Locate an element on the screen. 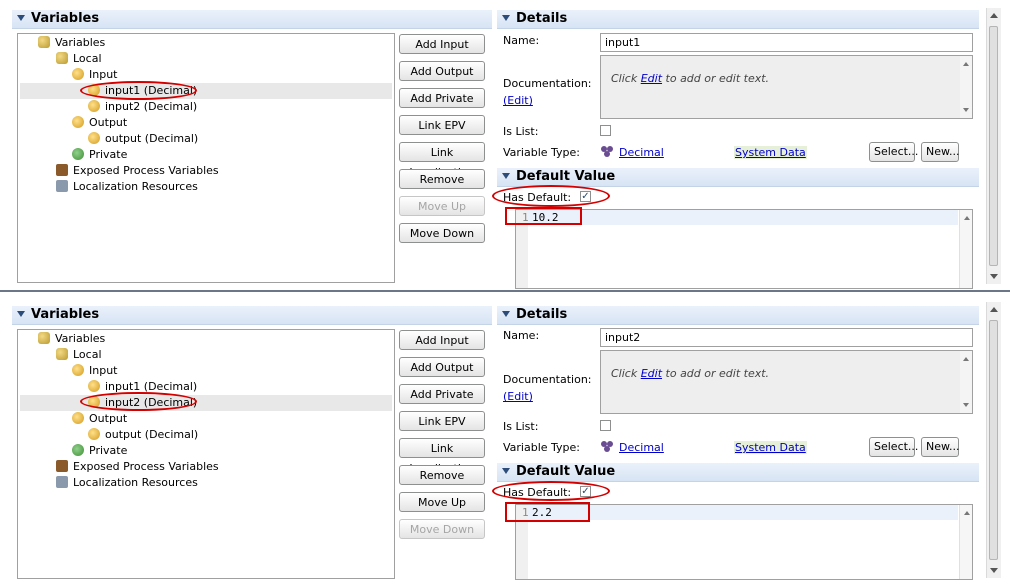 The image size is (1010, 584). is-list-label: Is List: is located at coordinates (521, 131).